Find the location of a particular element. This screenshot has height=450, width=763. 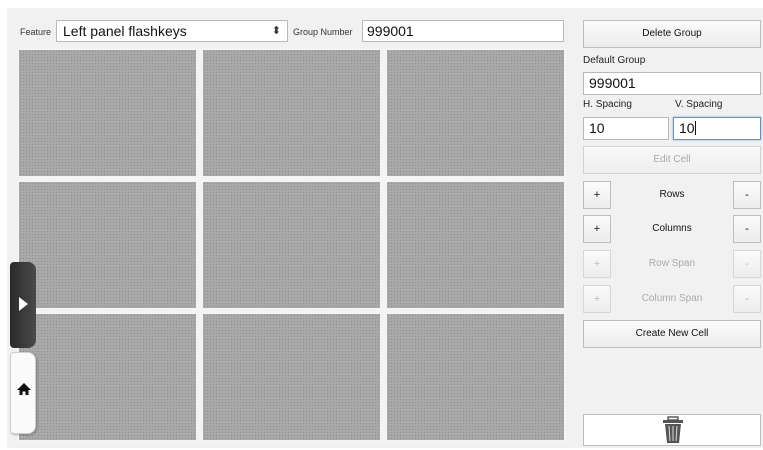

h-spacing-value: 10 is located at coordinates (597, 128).